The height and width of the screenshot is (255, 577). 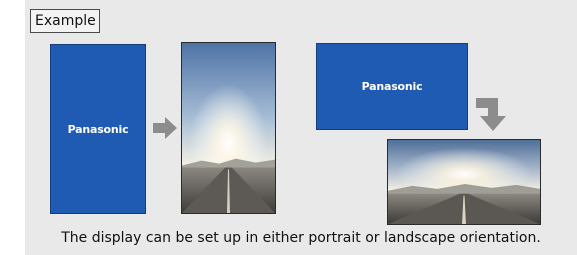 What do you see at coordinates (165, 128) in the screenshot?
I see `right-arrow-icon` at bounding box center [165, 128].